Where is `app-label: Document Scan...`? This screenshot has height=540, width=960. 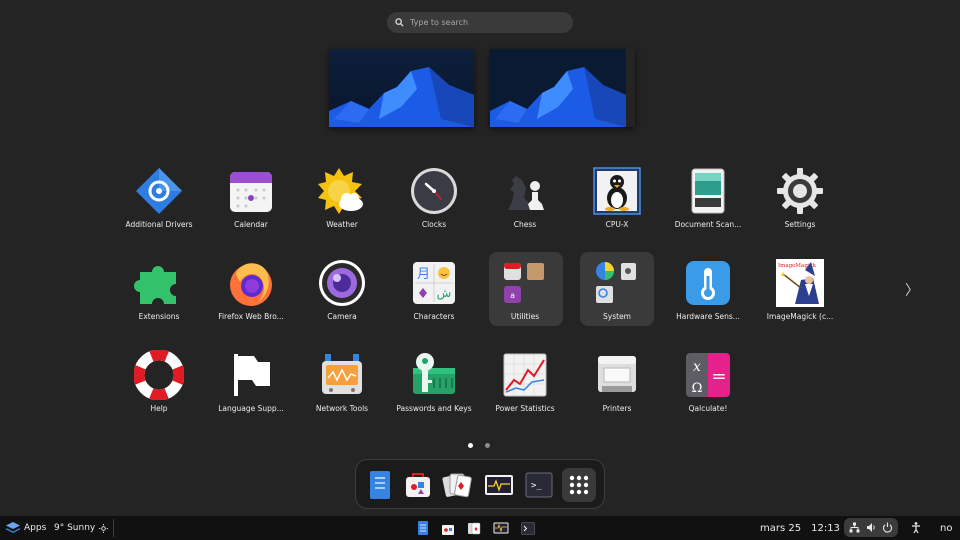
app-label: Document Scan... is located at coordinates (708, 224).